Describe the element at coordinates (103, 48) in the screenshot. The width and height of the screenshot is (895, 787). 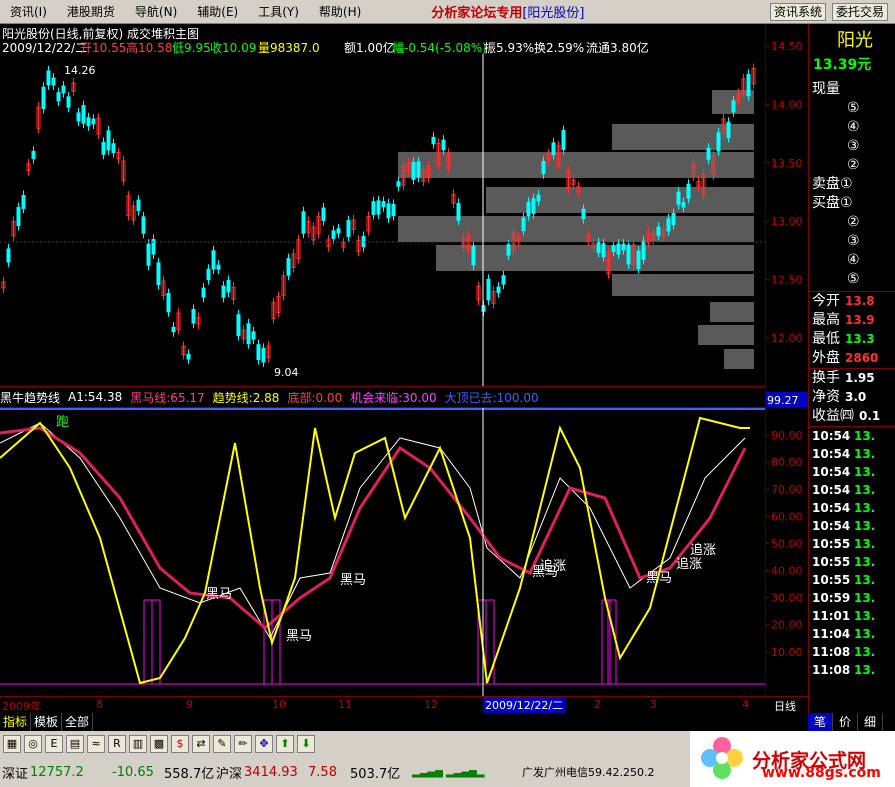
I see `header-open: 开10.55` at that location.